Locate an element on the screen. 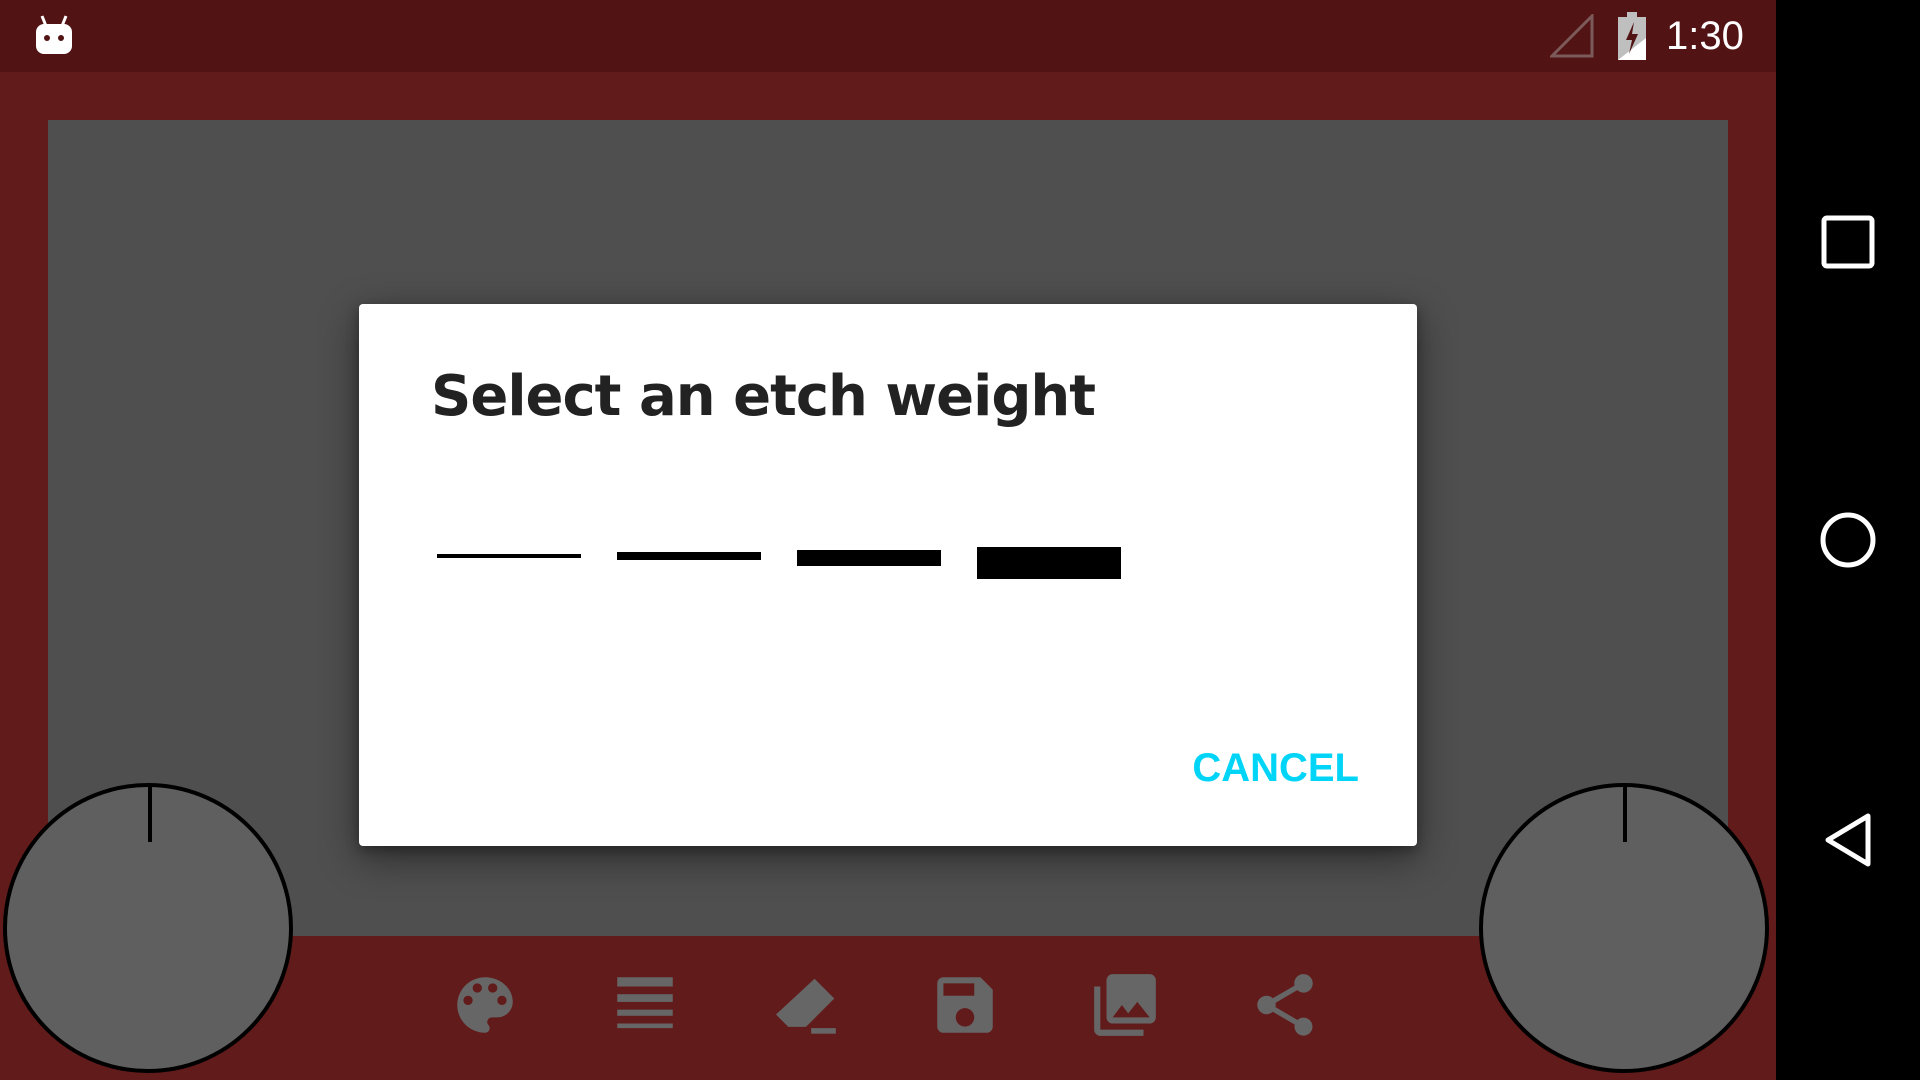 Image resolution: width=1920 pixels, height=1080 pixels. home-icon is located at coordinates (1848, 540).